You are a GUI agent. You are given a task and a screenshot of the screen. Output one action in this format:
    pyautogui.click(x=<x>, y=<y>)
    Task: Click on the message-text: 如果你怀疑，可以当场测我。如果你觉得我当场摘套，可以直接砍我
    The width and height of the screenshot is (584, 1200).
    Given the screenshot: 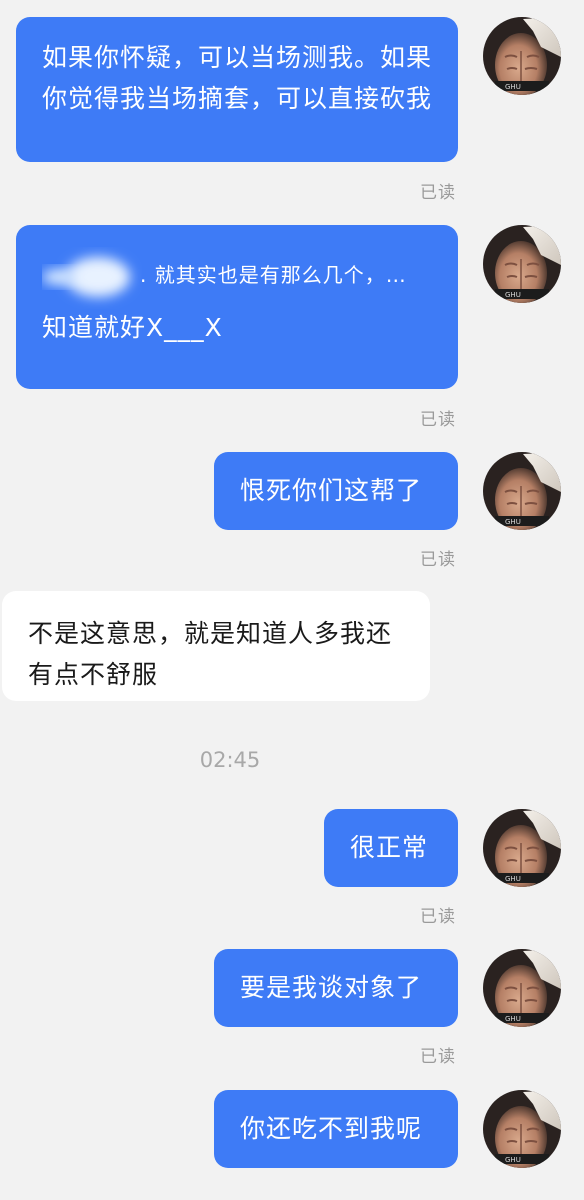 What is the action you would take?
    pyautogui.click(x=237, y=78)
    